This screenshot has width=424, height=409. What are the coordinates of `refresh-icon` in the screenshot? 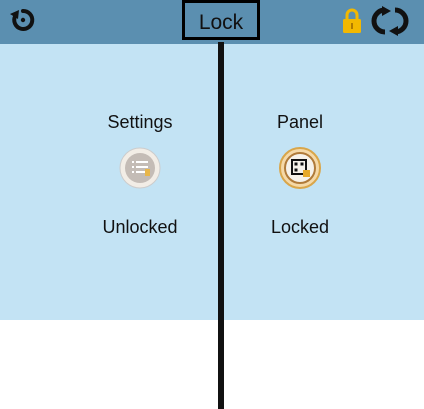 It's located at (390, 21).